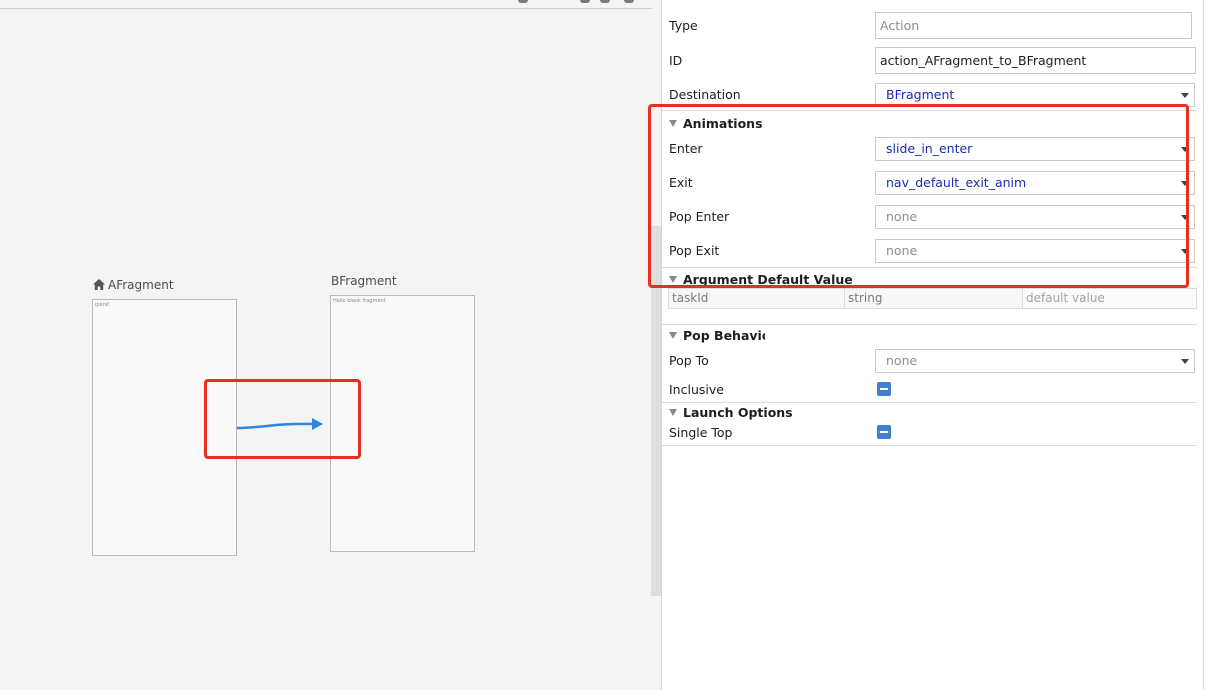 This screenshot has height=690, width=1209. I want to click on destination-value: BFragment, so click(920, 94).